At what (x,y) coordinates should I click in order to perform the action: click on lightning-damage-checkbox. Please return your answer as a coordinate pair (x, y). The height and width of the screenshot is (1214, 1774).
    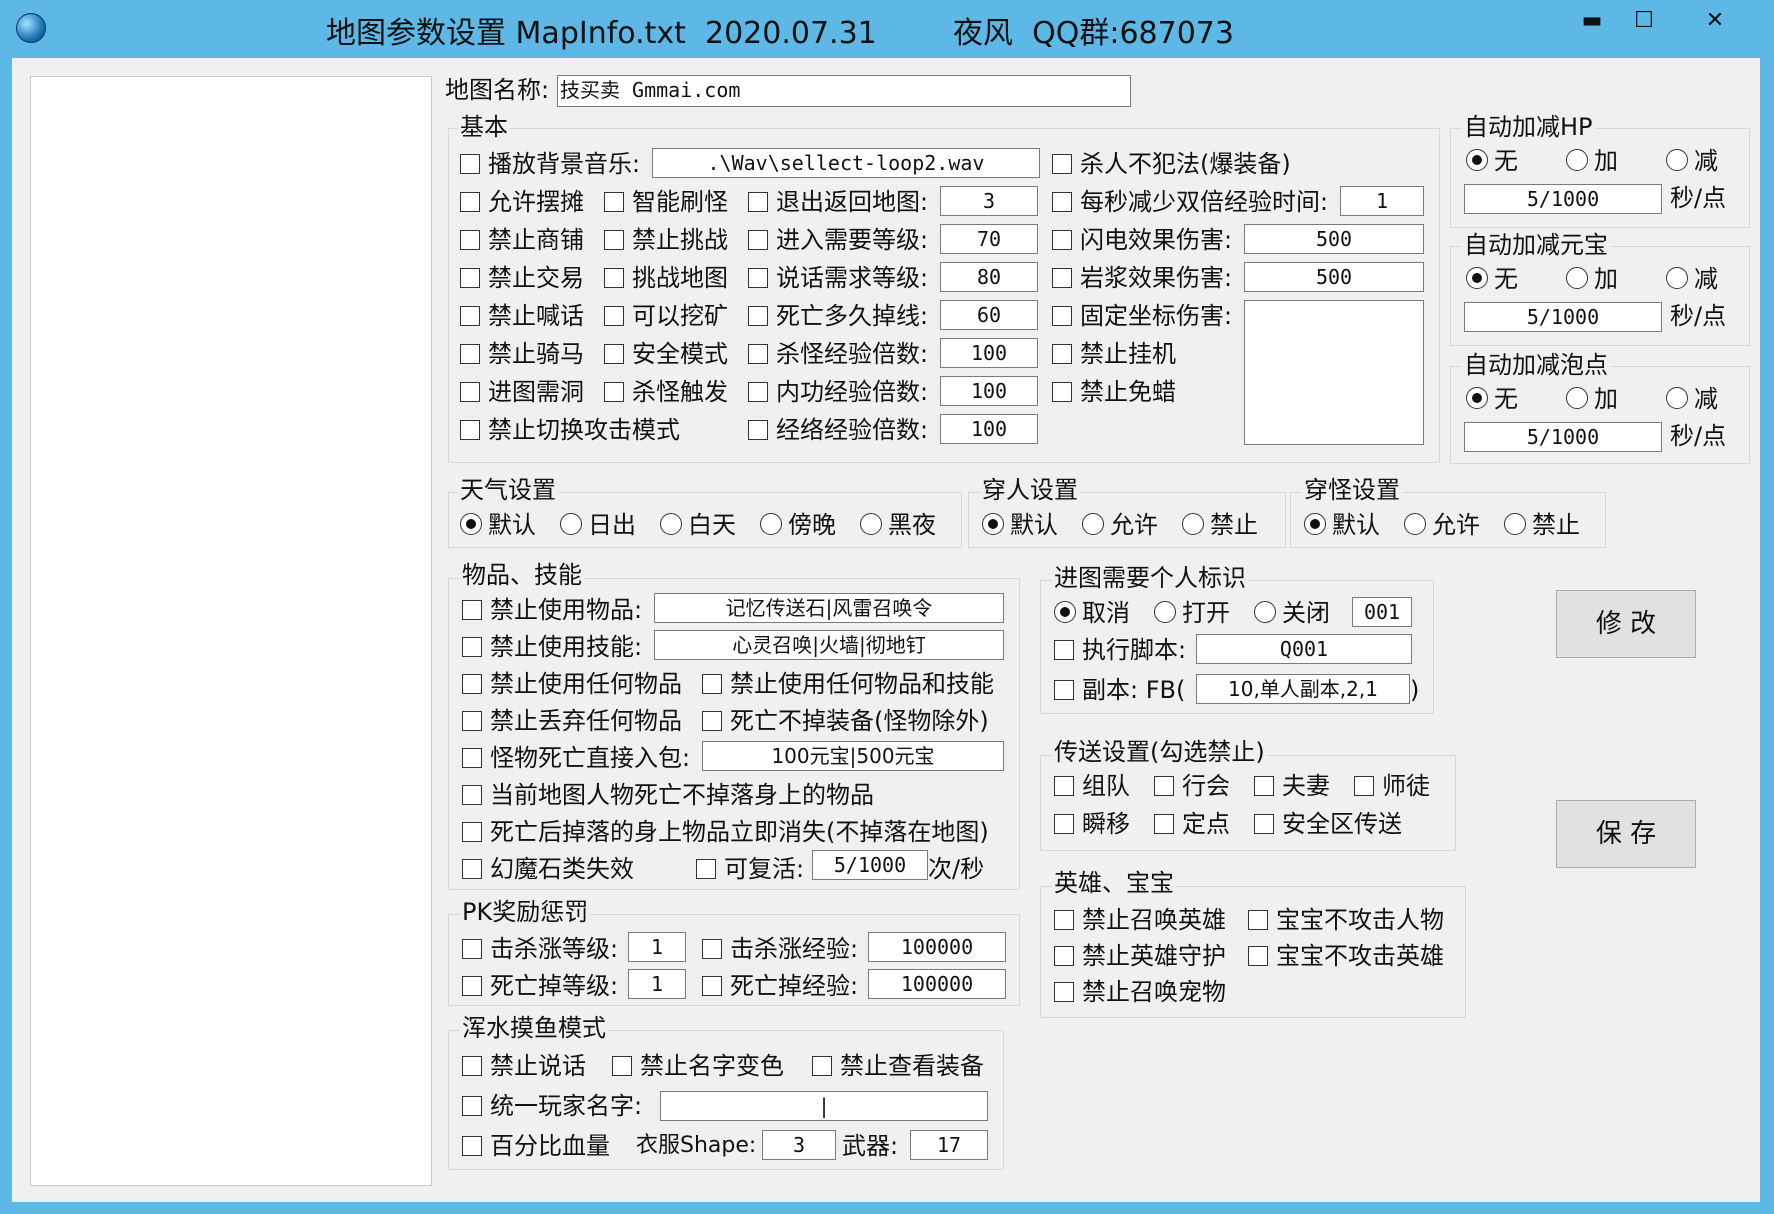
    Looking at the image, I should click on (1062, 240).